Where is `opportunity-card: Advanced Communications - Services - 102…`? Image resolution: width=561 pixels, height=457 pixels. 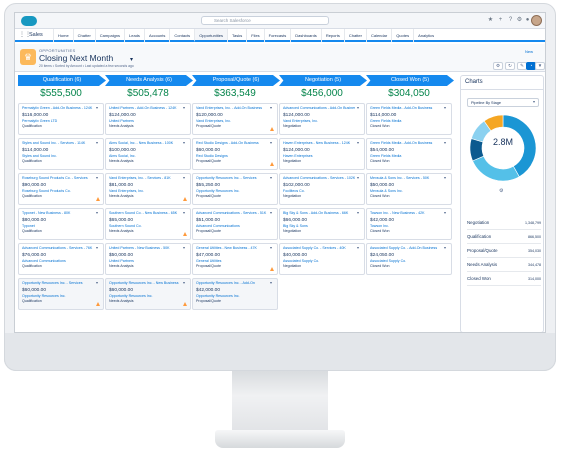 opportunity-card: Advanced Communications - Services - 102… is located at coordinates (322, 189).